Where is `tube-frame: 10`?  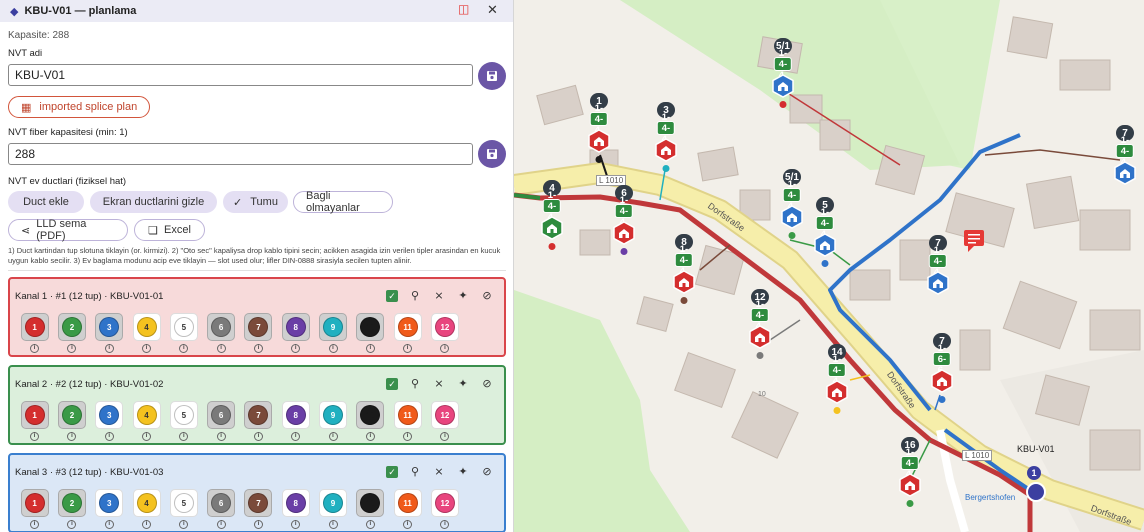
tube-frame: 10 is located at coordinates (370, 327).